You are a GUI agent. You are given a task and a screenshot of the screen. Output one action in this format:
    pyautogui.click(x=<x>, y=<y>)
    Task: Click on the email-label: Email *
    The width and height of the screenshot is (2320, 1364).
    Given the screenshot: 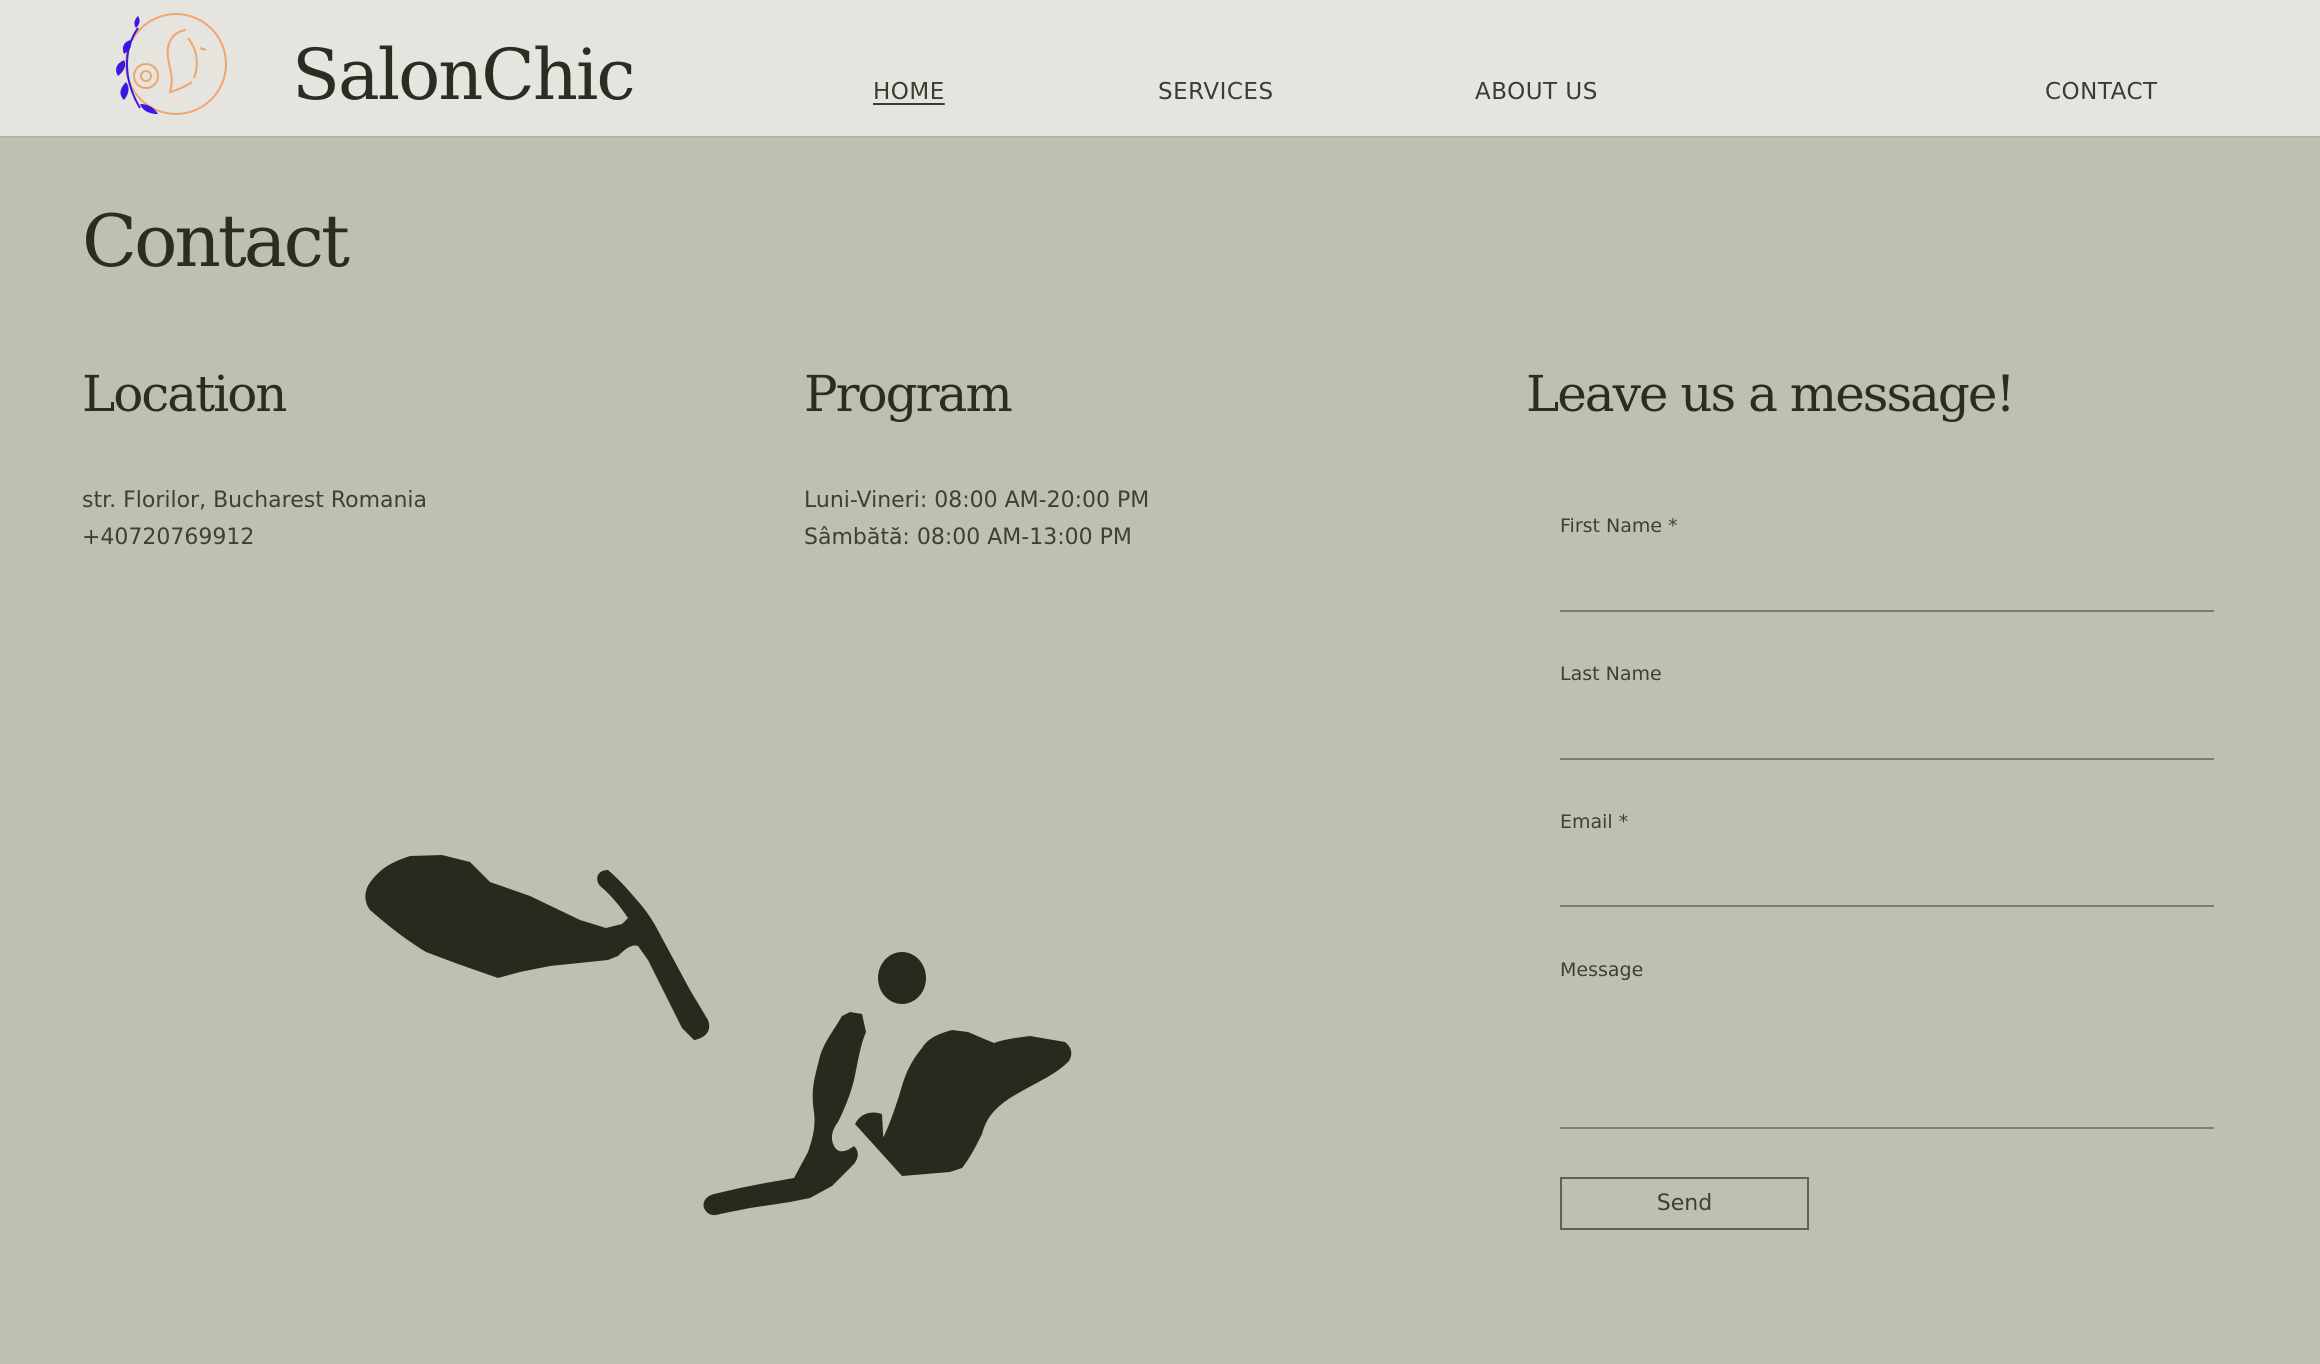 What is the action you would take?
    pyautogui.click(x=1594, y=822)
    